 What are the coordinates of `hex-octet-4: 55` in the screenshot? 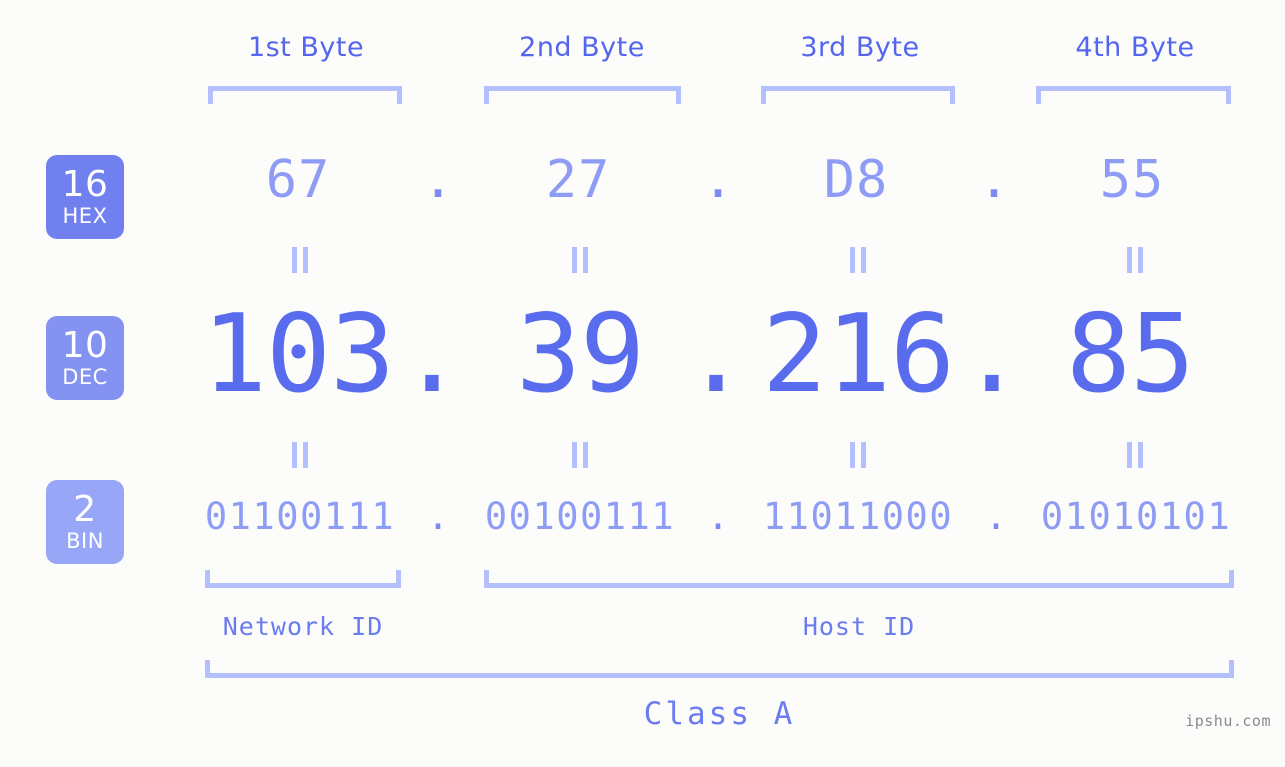 It's located at (1132, 180).